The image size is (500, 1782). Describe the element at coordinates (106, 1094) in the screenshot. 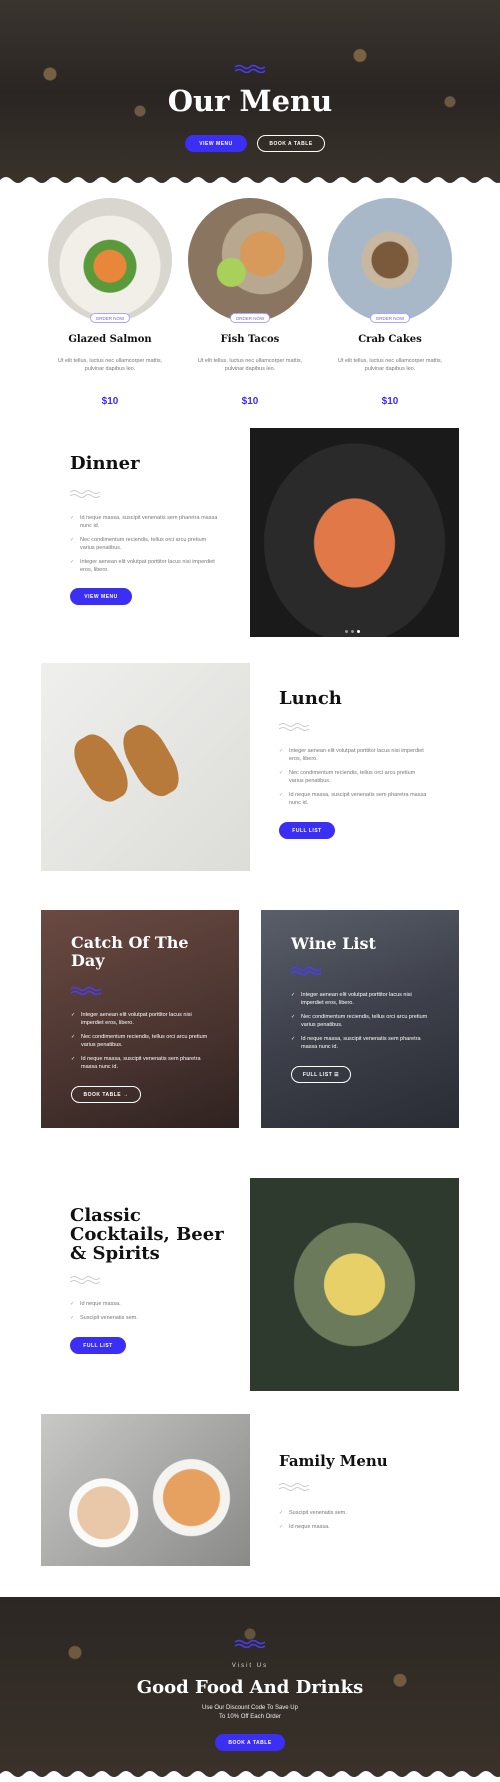

I see `book-table-button: BOOK TABLE →` at that location.